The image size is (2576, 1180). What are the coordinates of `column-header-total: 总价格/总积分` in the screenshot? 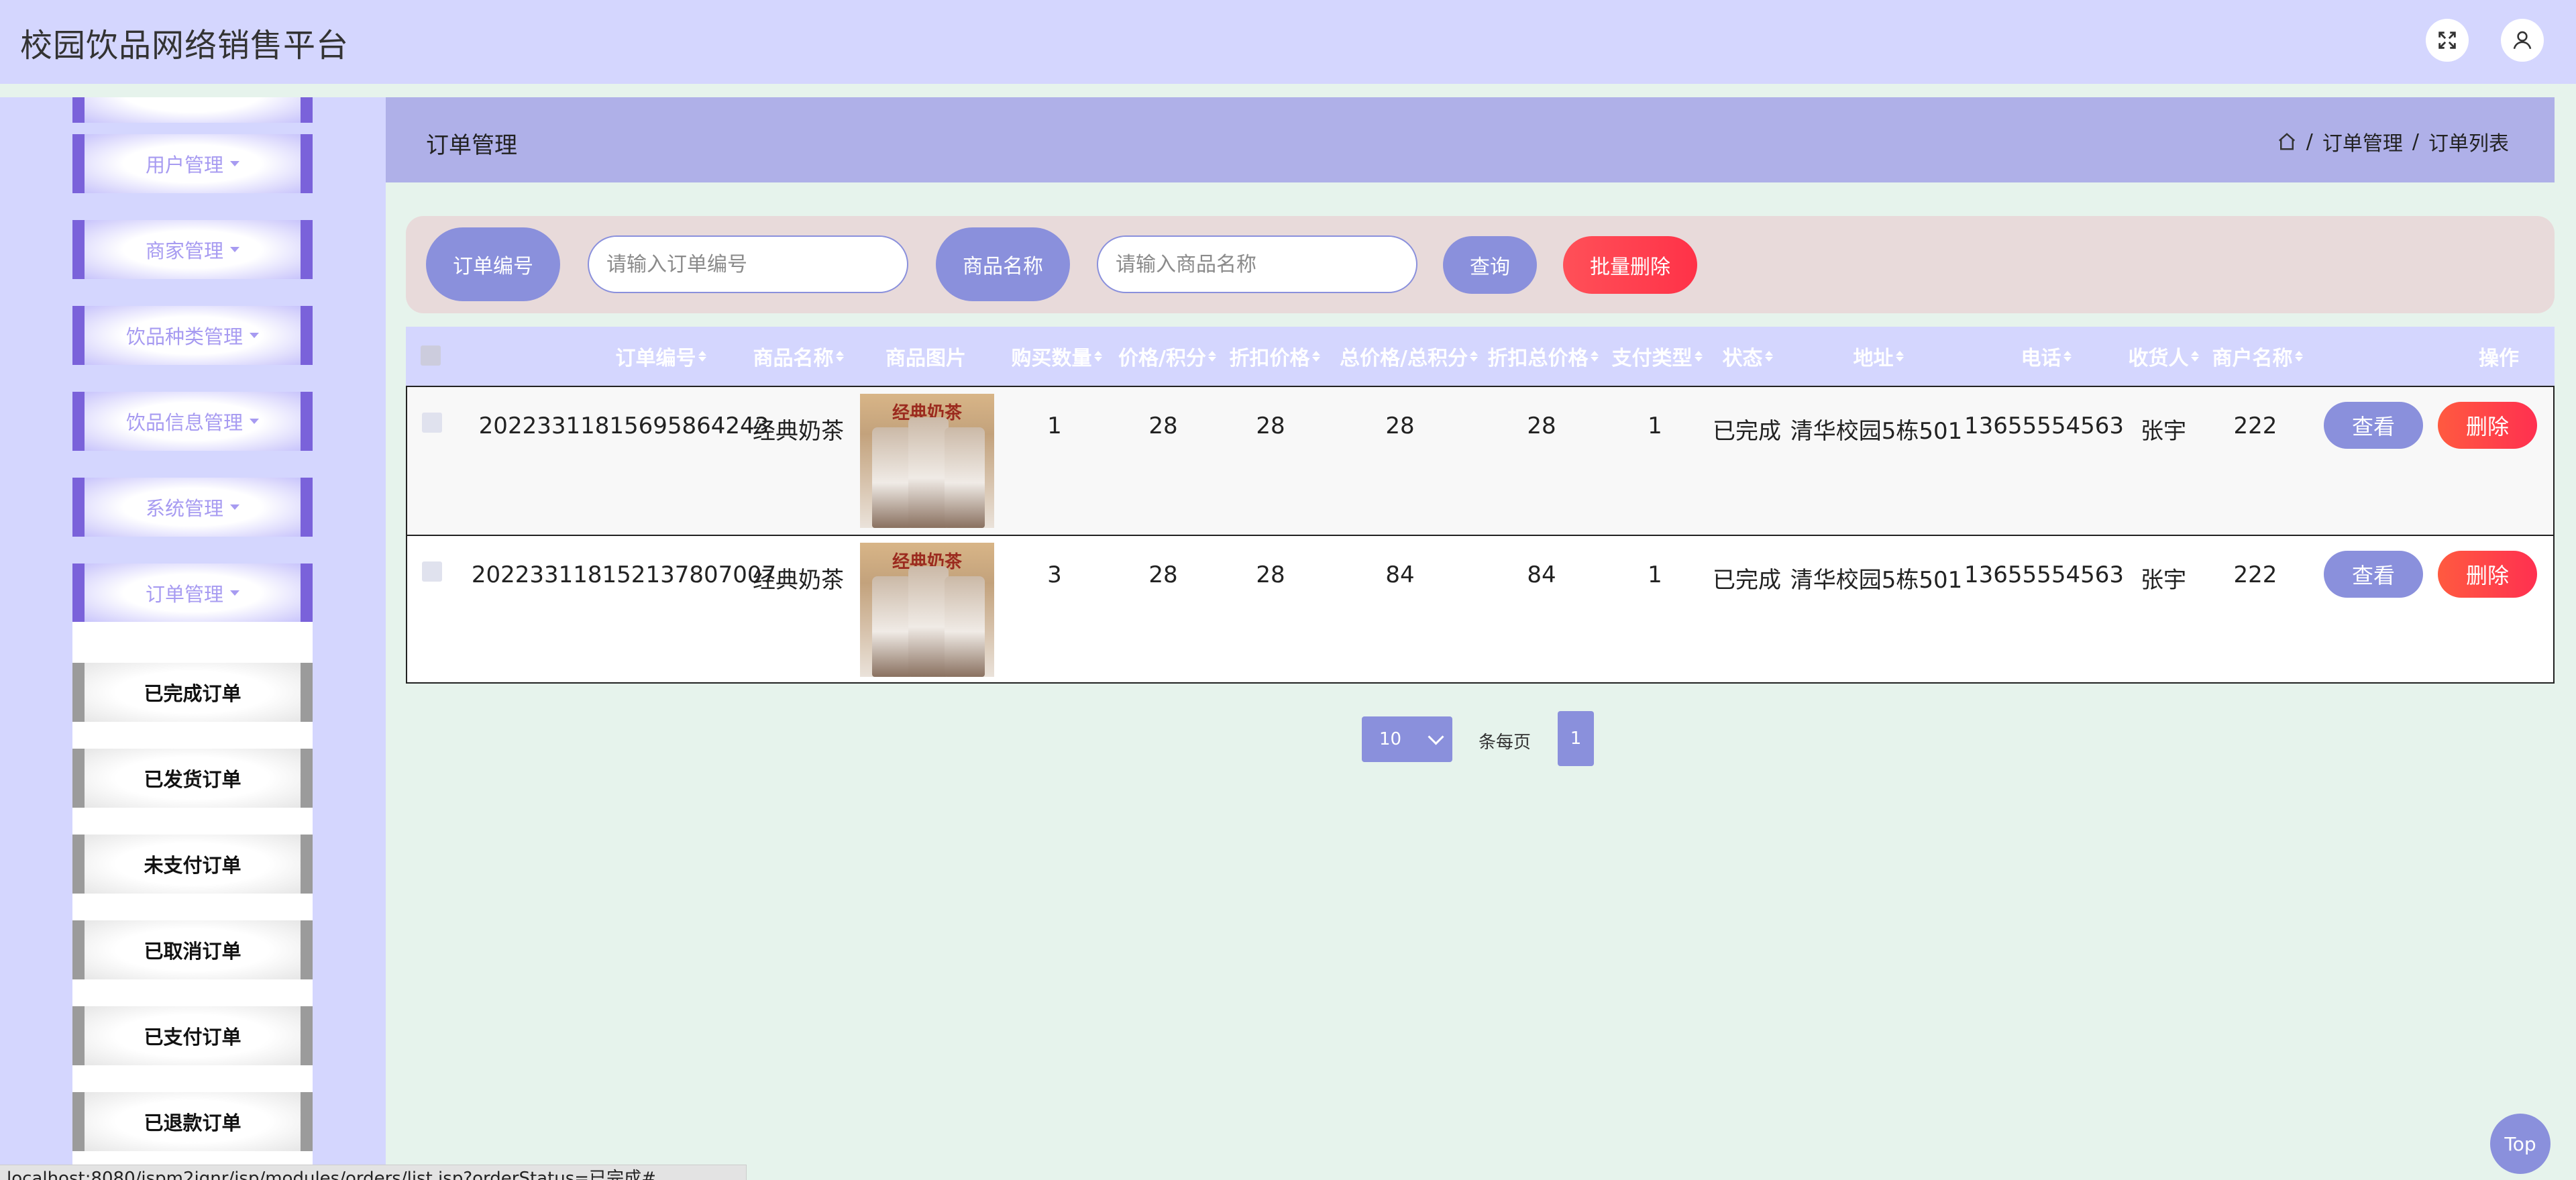 It's located at (1409, 356).